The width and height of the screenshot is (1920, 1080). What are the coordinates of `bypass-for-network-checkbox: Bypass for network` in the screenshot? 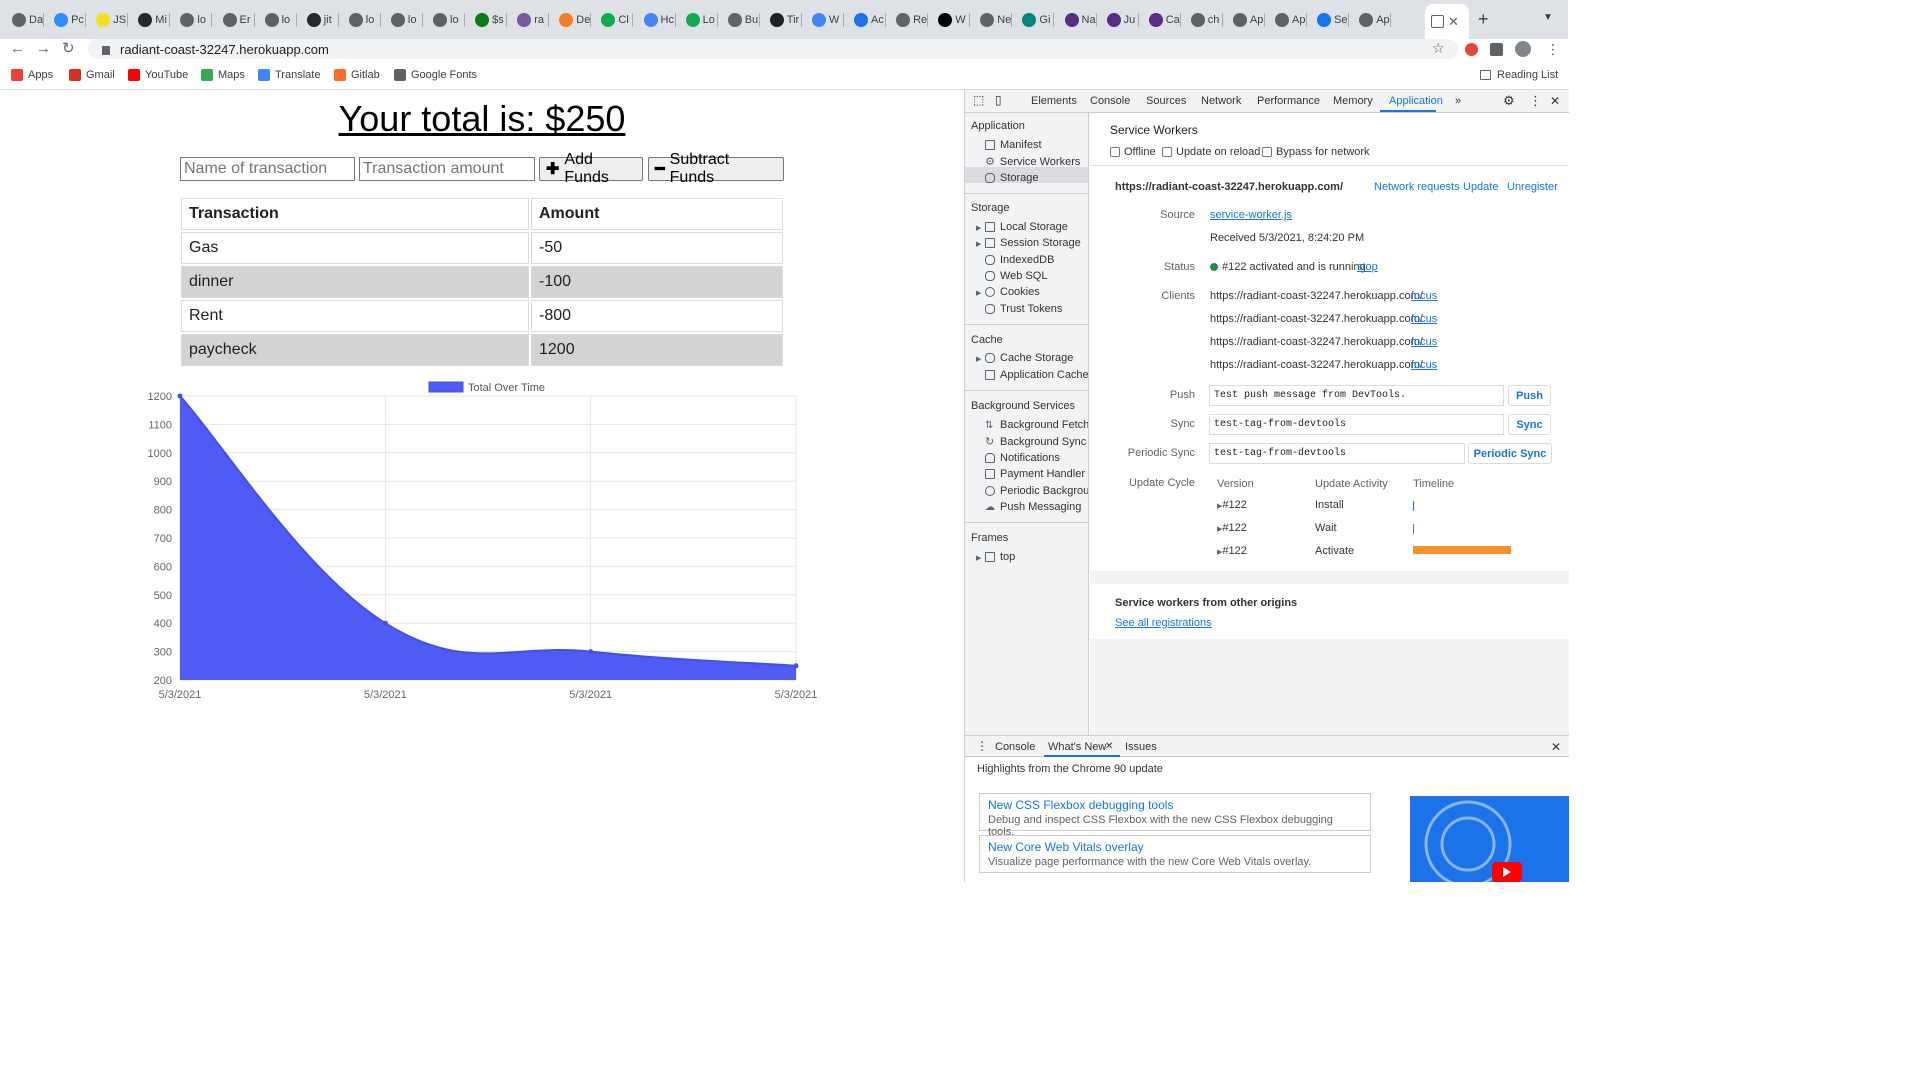 It's located at (1316, 152).